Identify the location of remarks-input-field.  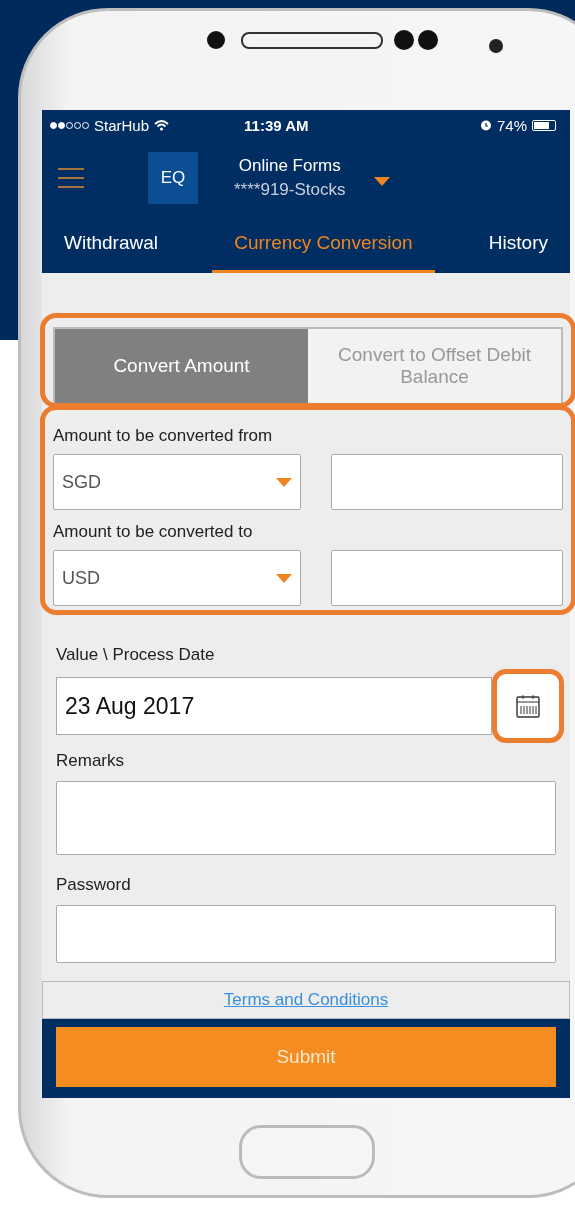
(306, 818).